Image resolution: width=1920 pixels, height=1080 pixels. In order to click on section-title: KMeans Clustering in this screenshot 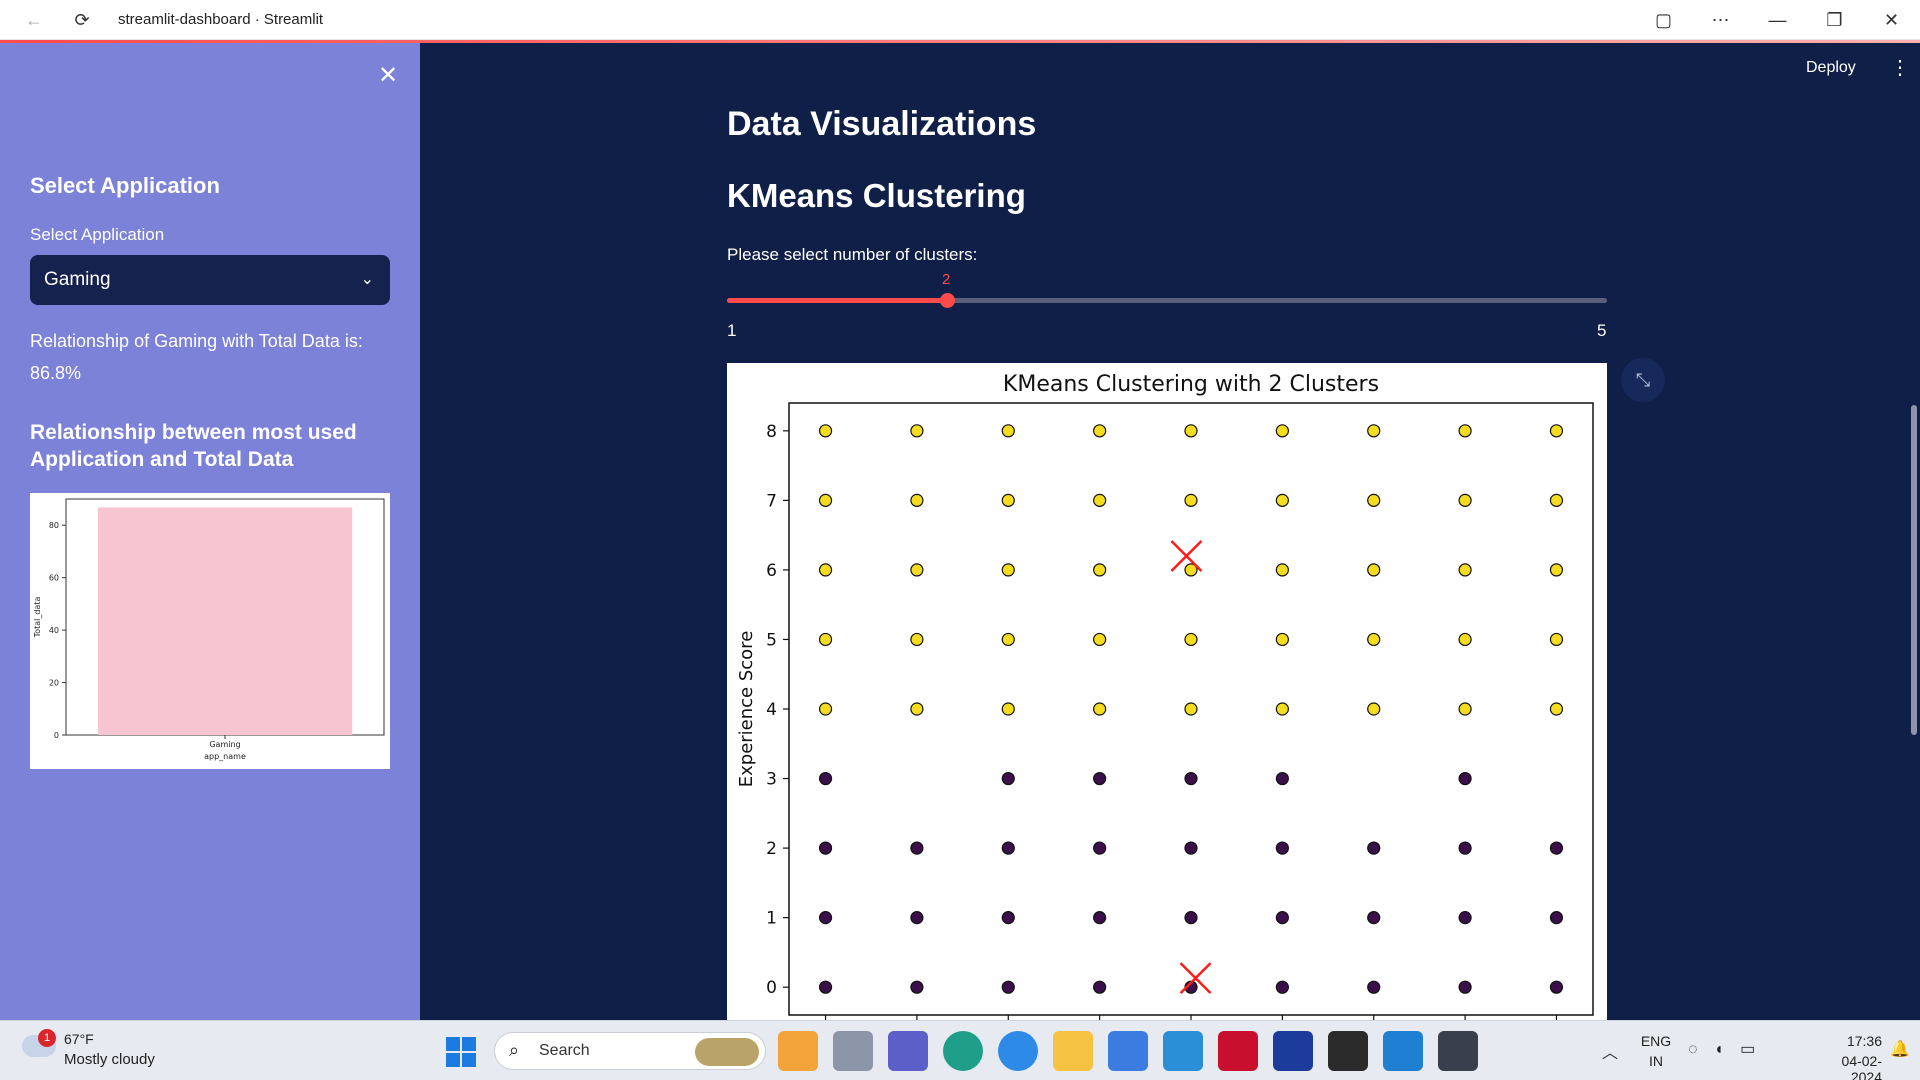, I will do `click(876, 195)`.